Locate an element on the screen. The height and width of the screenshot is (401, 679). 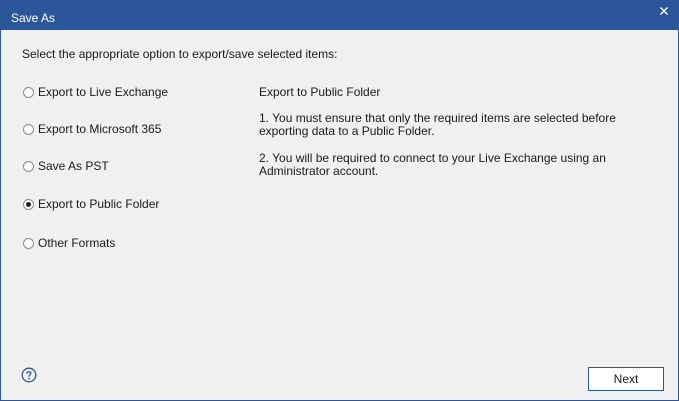
radio-save-as-pst is located at coordinates (28, 166).